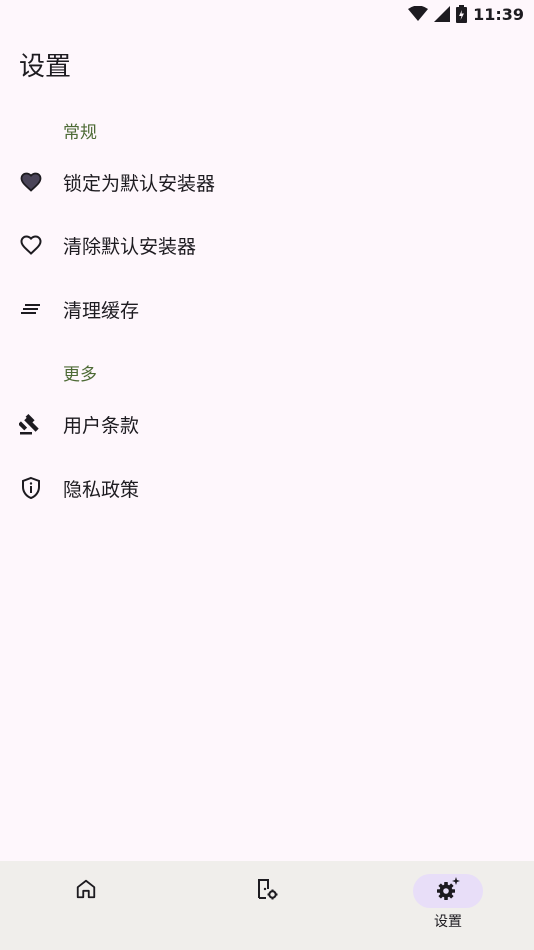  Describe the element at coordinates (80, 375) in the screenshot. I see `section-header-more: 更多` at that location.